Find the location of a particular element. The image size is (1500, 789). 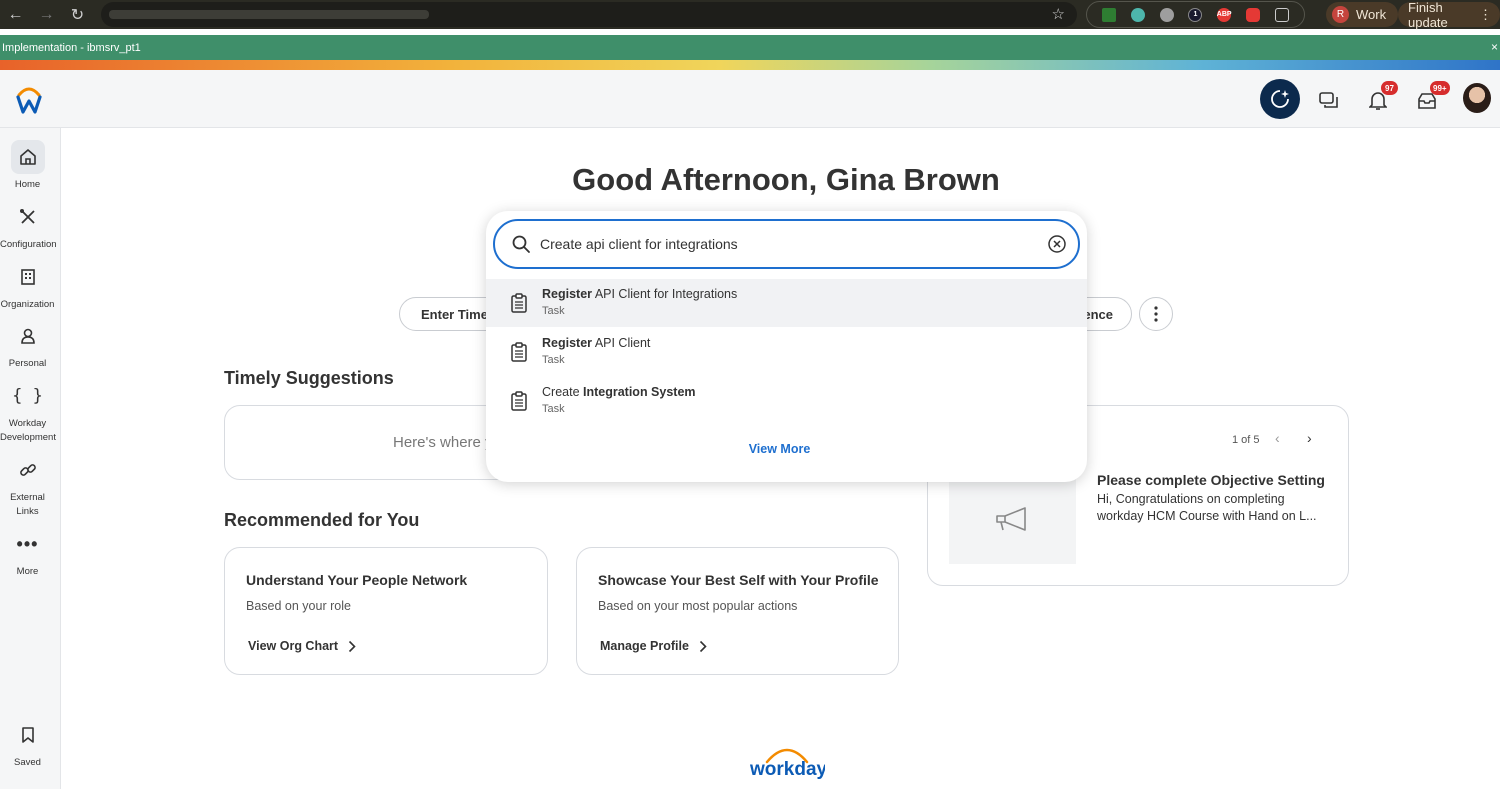

sidebar-item-personal: Personal is located at coordinates (27, 345).